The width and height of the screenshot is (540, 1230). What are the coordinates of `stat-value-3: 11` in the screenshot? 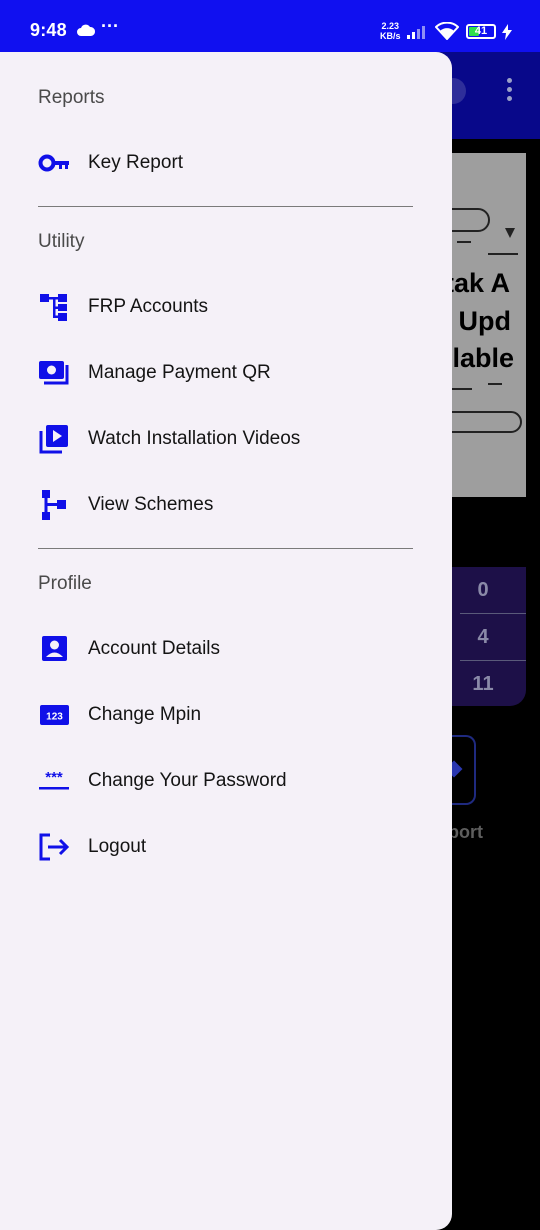 It's located at (483, 684).